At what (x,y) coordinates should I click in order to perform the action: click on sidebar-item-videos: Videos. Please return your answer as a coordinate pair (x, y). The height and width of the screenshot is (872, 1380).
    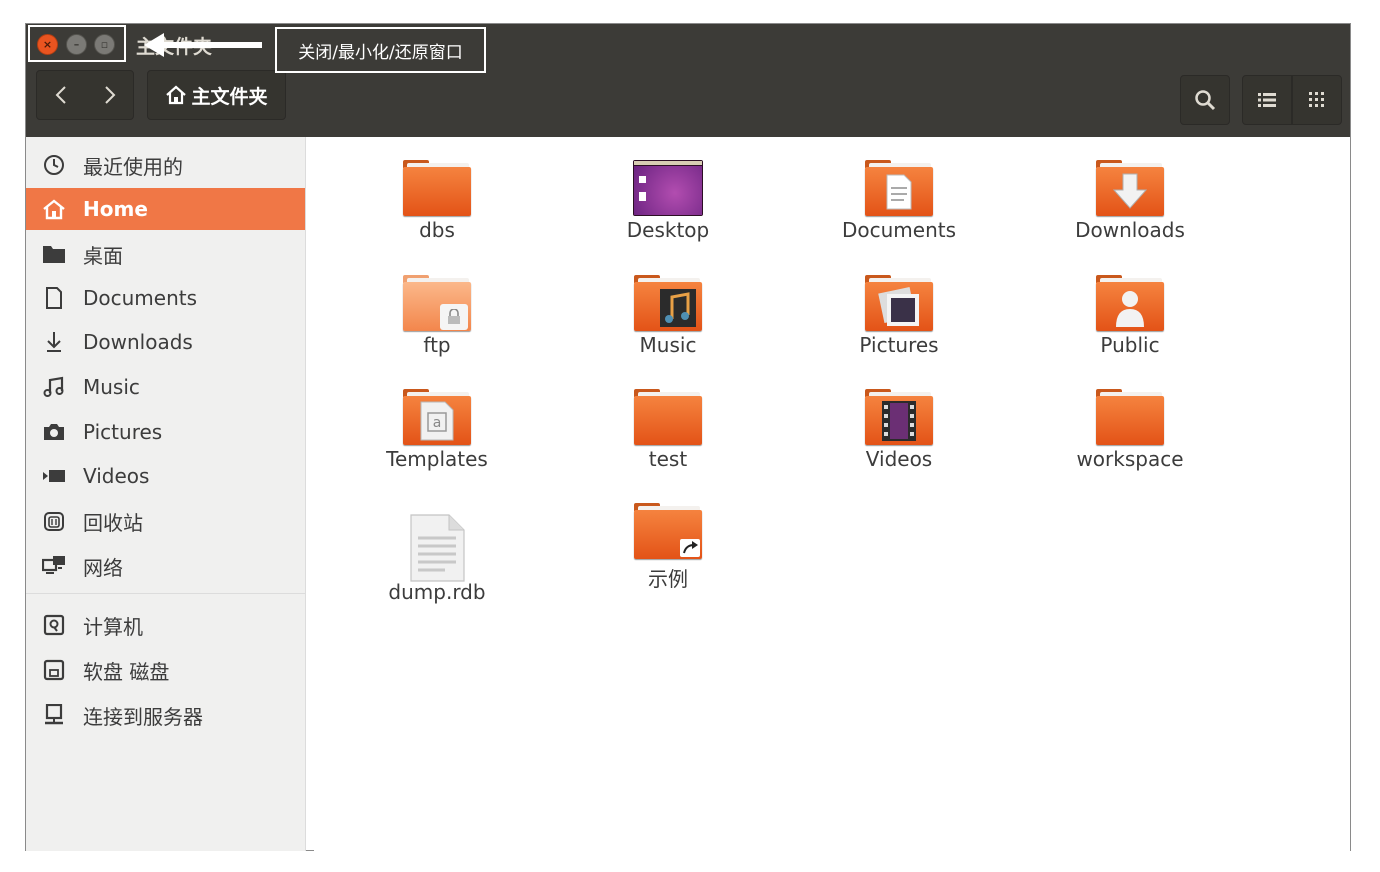
    Looking at the image, I should click on (165, 476).